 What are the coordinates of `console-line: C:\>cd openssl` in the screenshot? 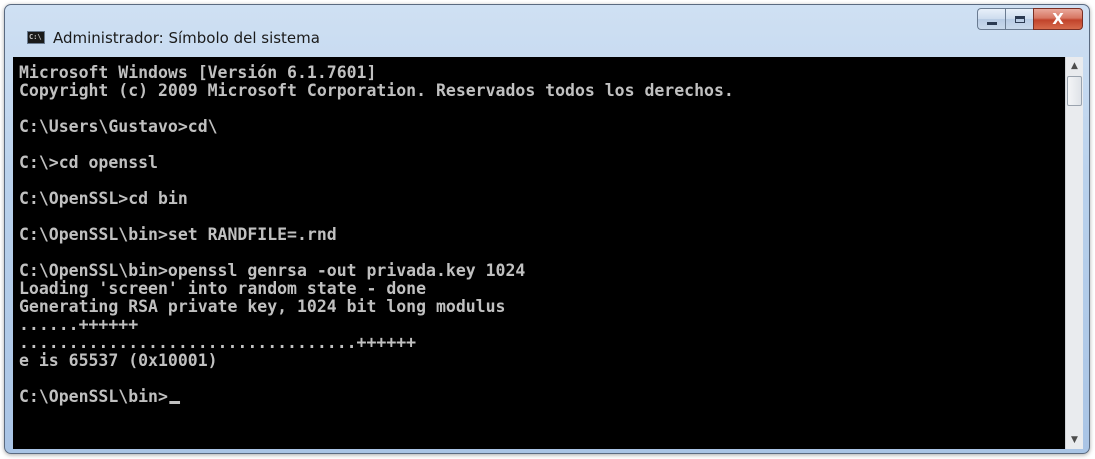 It's located at (88, 163).